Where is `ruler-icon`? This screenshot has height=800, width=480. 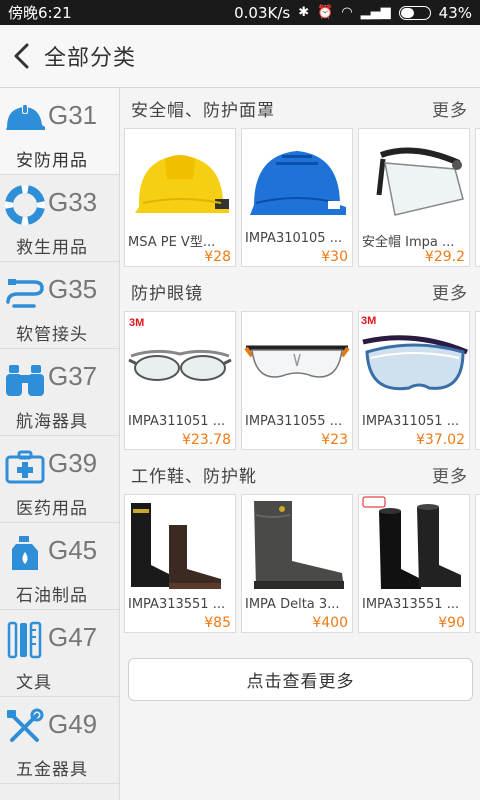
ruler-icon is located at coordinates (24, 640).